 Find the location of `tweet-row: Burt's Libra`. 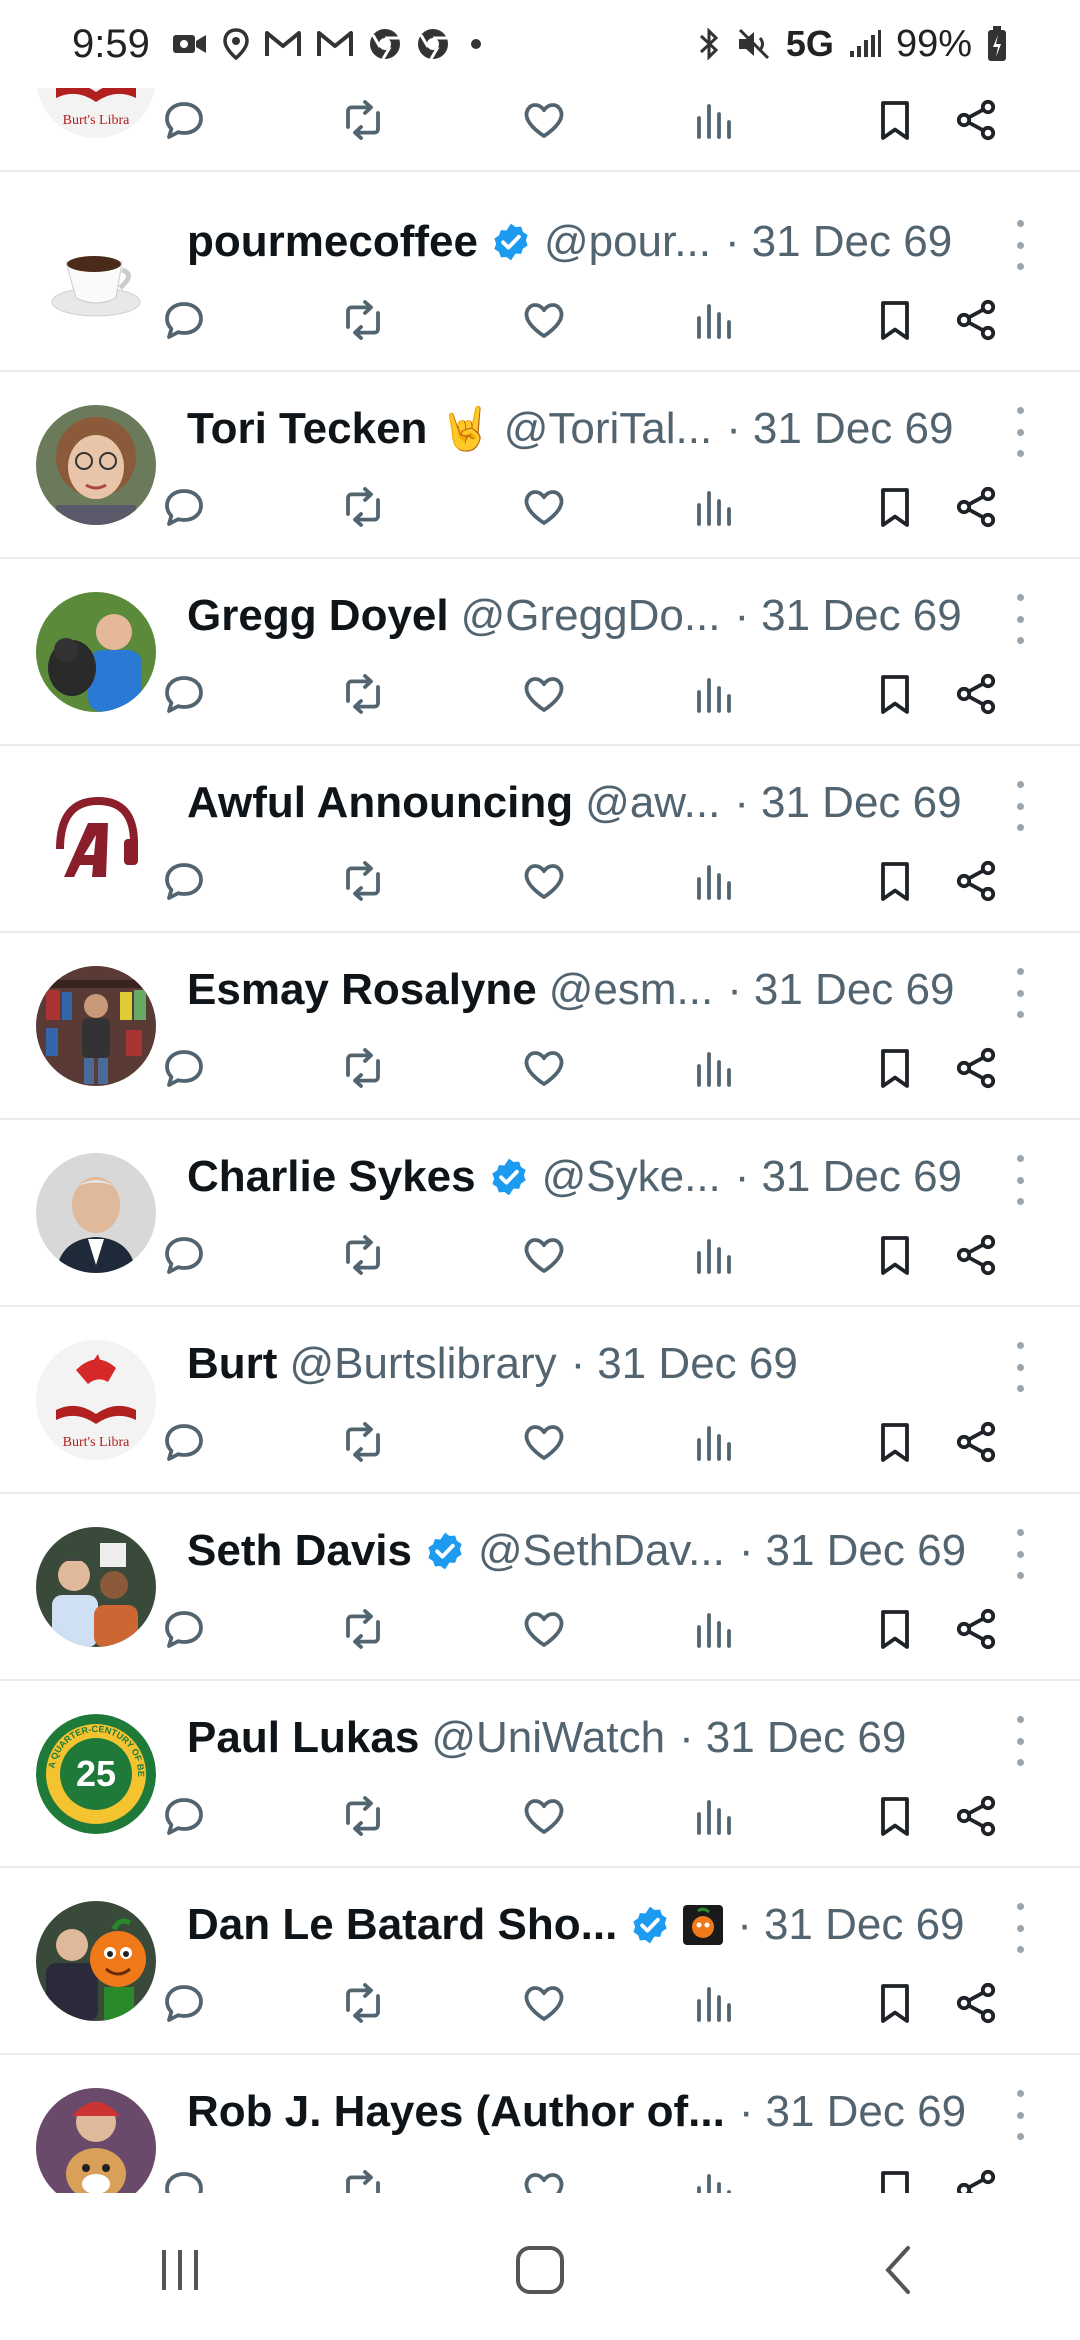

tweet-row: Burt's Libra is located at coordinates (540, 130).